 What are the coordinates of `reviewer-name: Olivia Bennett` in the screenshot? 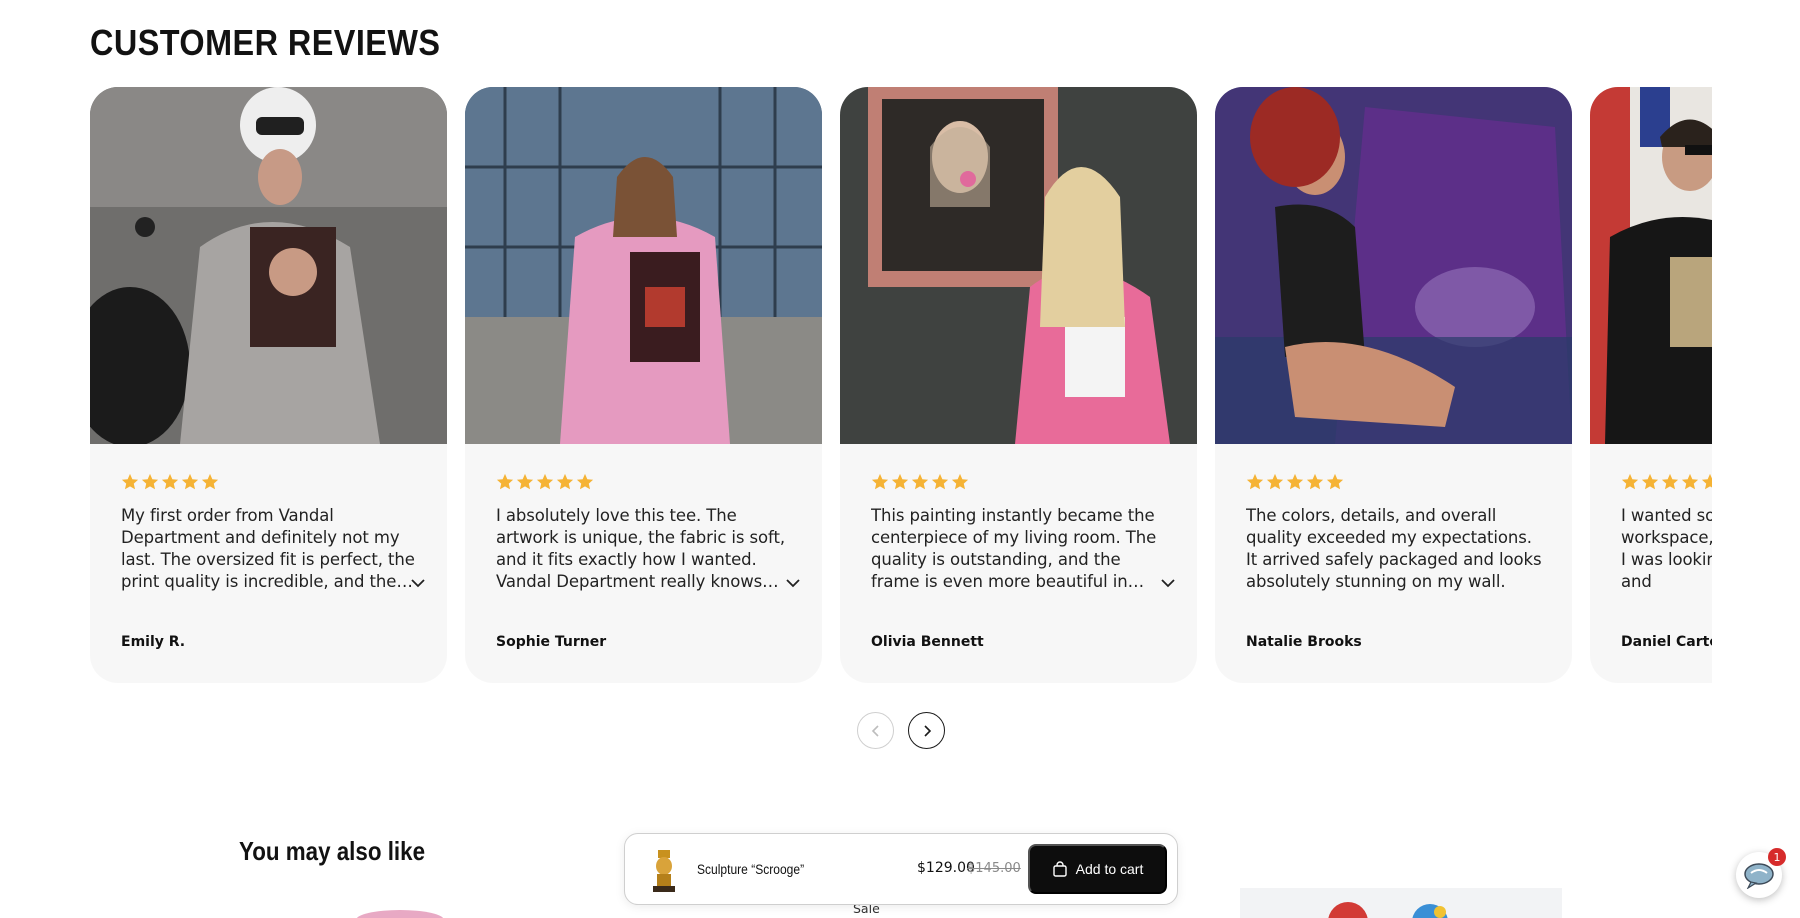 It's located at (927, 642).